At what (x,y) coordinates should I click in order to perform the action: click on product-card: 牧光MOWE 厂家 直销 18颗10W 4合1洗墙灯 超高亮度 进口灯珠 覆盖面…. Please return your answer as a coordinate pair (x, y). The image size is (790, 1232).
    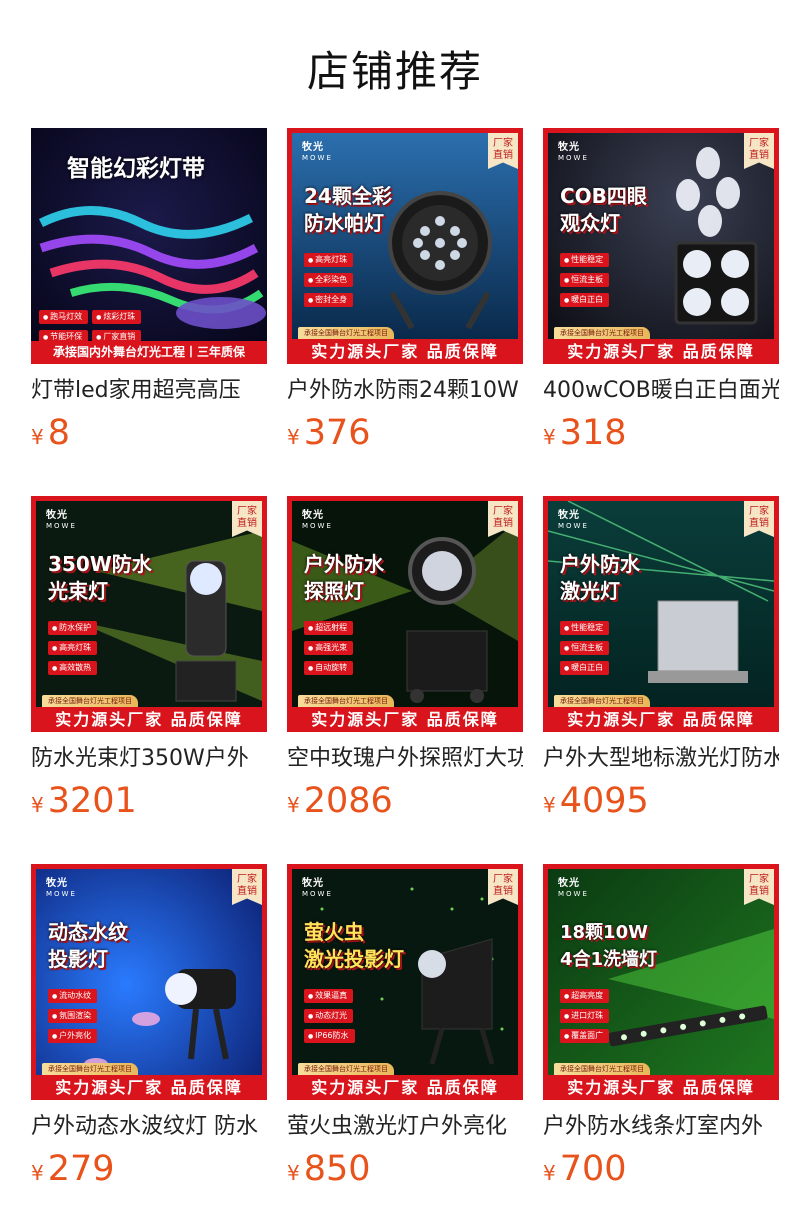
    Looking at the image, I should click on (661, 1026).